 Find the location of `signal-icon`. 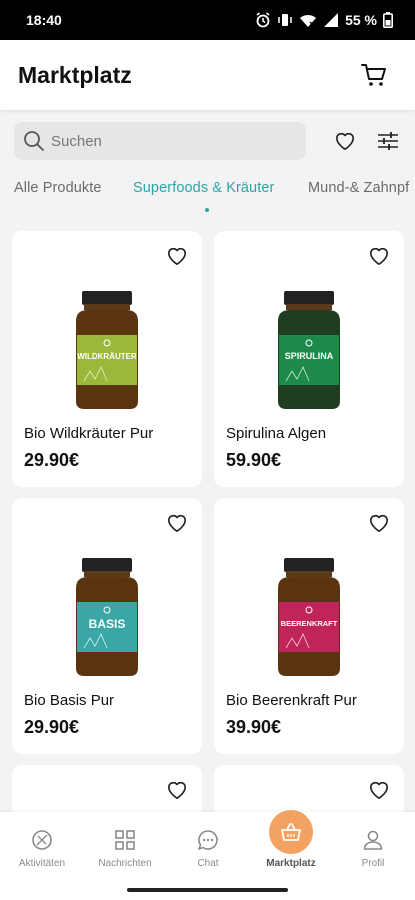

signal-icon is located at coordinates (331, 20).